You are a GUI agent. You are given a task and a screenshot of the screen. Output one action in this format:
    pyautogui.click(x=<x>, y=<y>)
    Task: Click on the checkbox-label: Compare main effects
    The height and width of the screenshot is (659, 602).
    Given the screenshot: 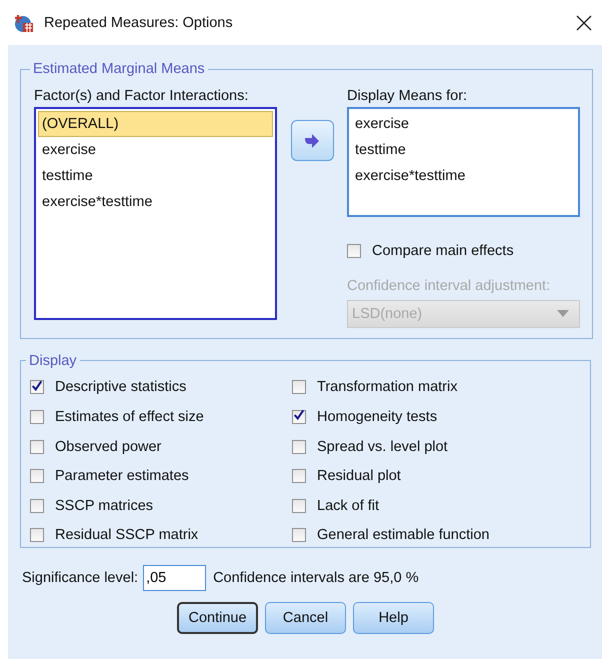 What is the action you would take?
    pyautogui.click(x=443, y=250)
    